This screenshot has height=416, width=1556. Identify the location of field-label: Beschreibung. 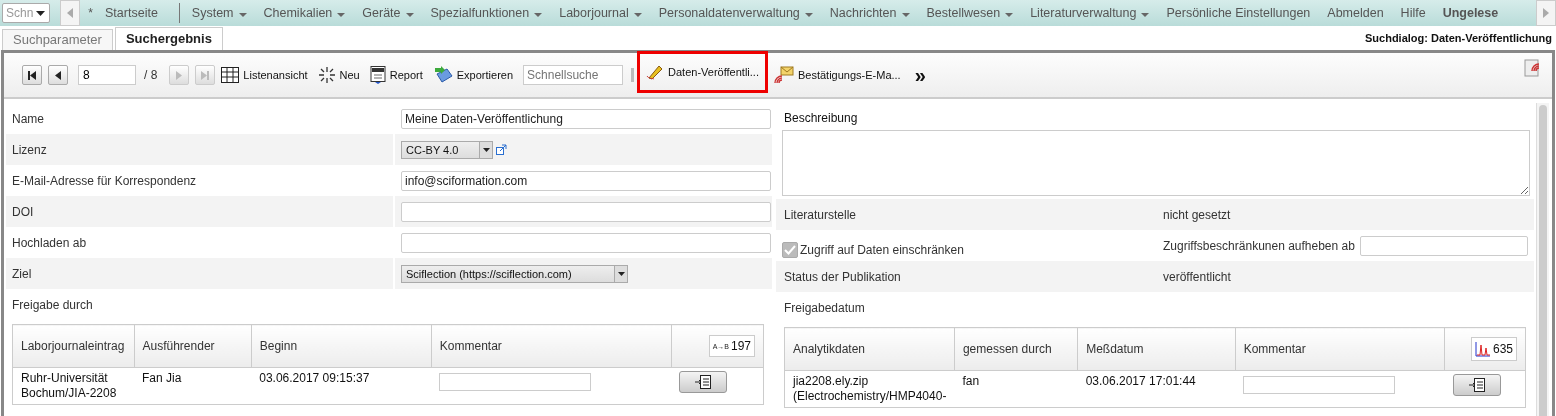
(821, 118).